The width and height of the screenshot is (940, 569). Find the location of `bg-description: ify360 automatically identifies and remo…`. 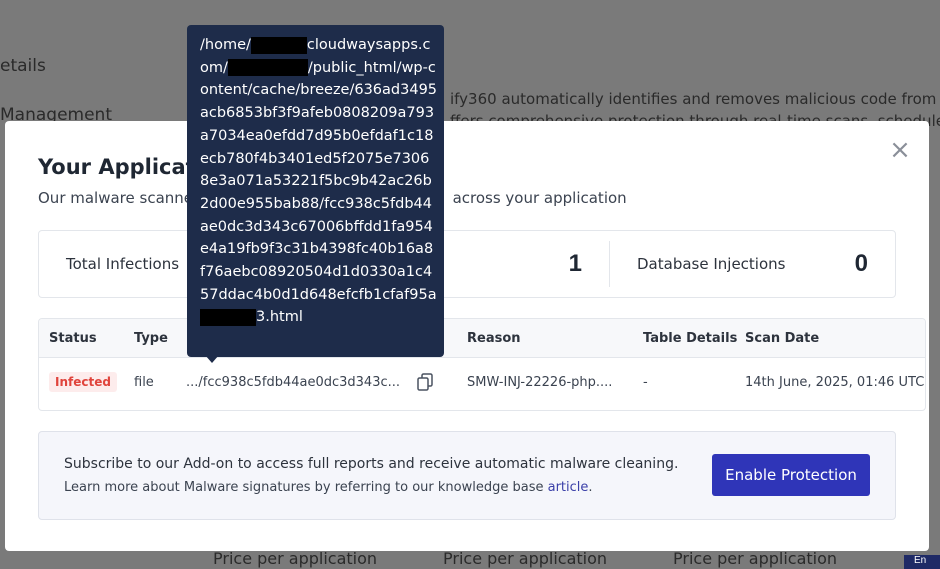

bg-description: ify360 automatically identifies and remo… is located at coordinates (695, 99).